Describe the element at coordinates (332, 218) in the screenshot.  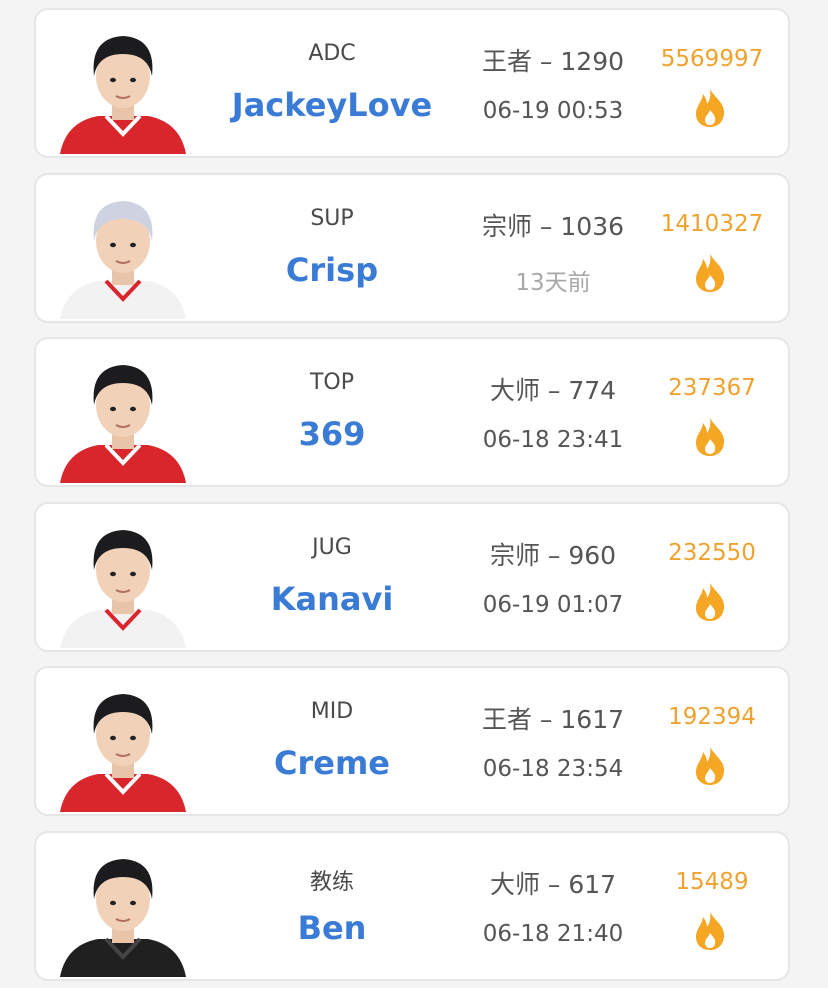
I see `player-role: SUP` at that location.